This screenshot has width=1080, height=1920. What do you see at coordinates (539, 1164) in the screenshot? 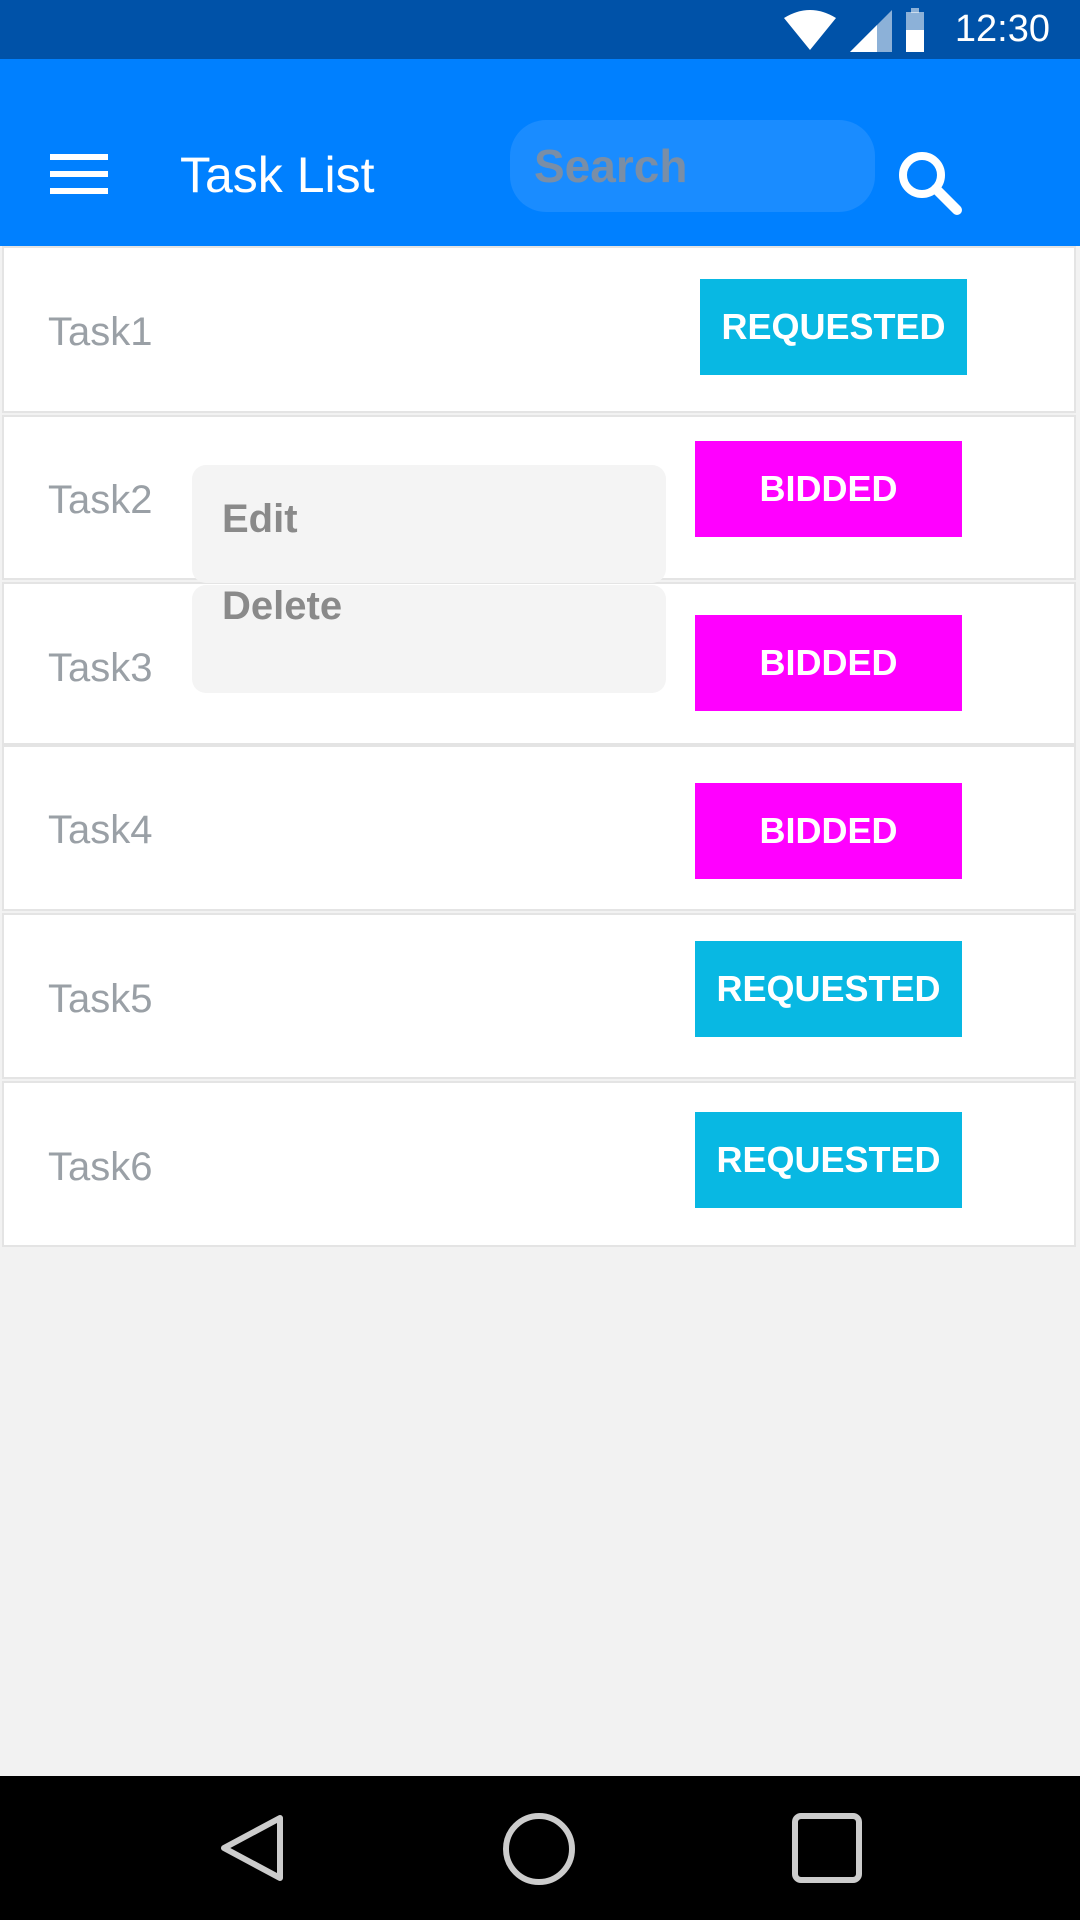
I see `task-row: Task6 REQUESTED` at bounding box center [539, 1164].